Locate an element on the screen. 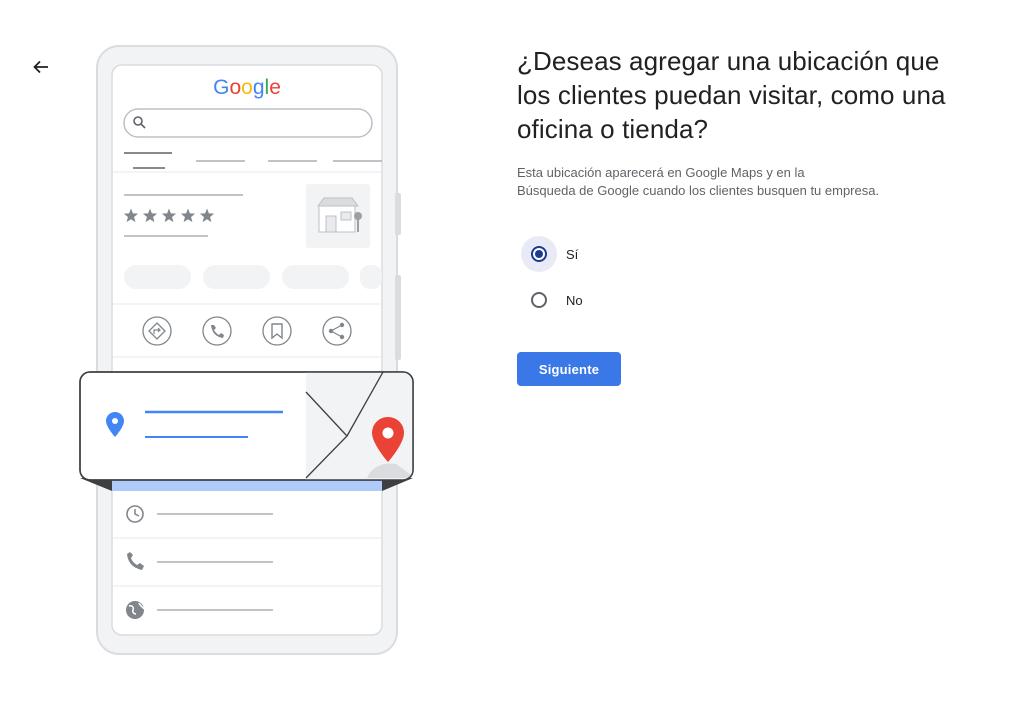 This screenshot has width=1024, height=705. chips is located at coordinates (253, 277).